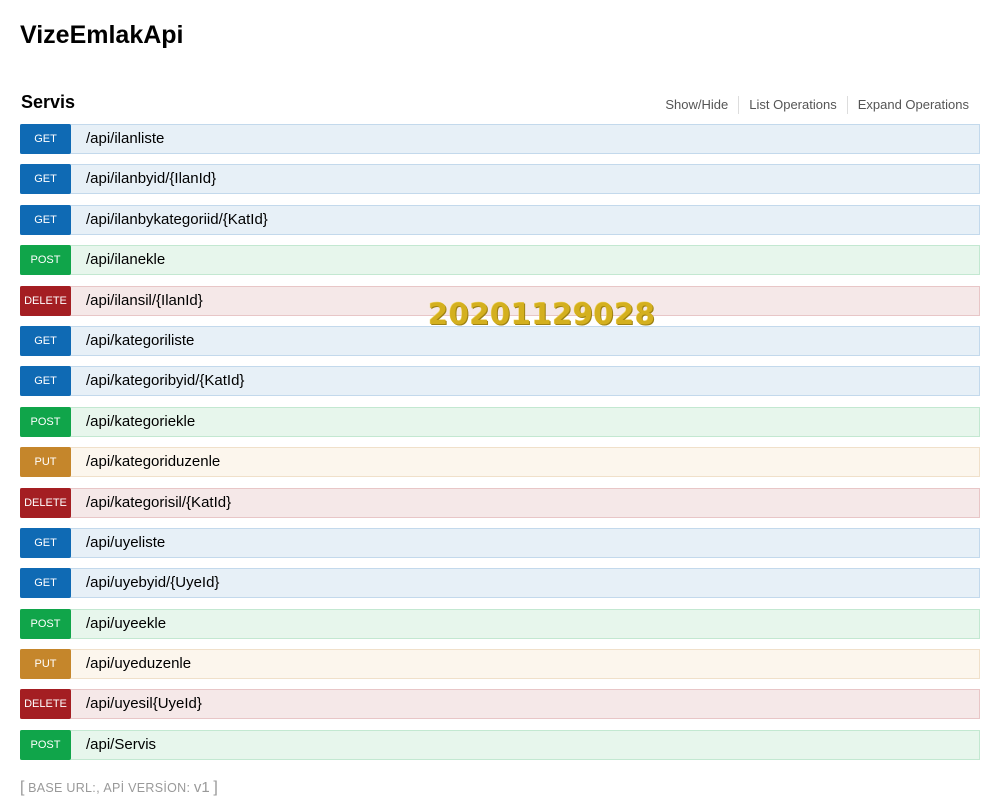  What do you see at coordinates (152, 582) in the screenshot?
I see `endpoint-path: /api/uyebyid/{UyeId}` at bounding box center [152, 582].